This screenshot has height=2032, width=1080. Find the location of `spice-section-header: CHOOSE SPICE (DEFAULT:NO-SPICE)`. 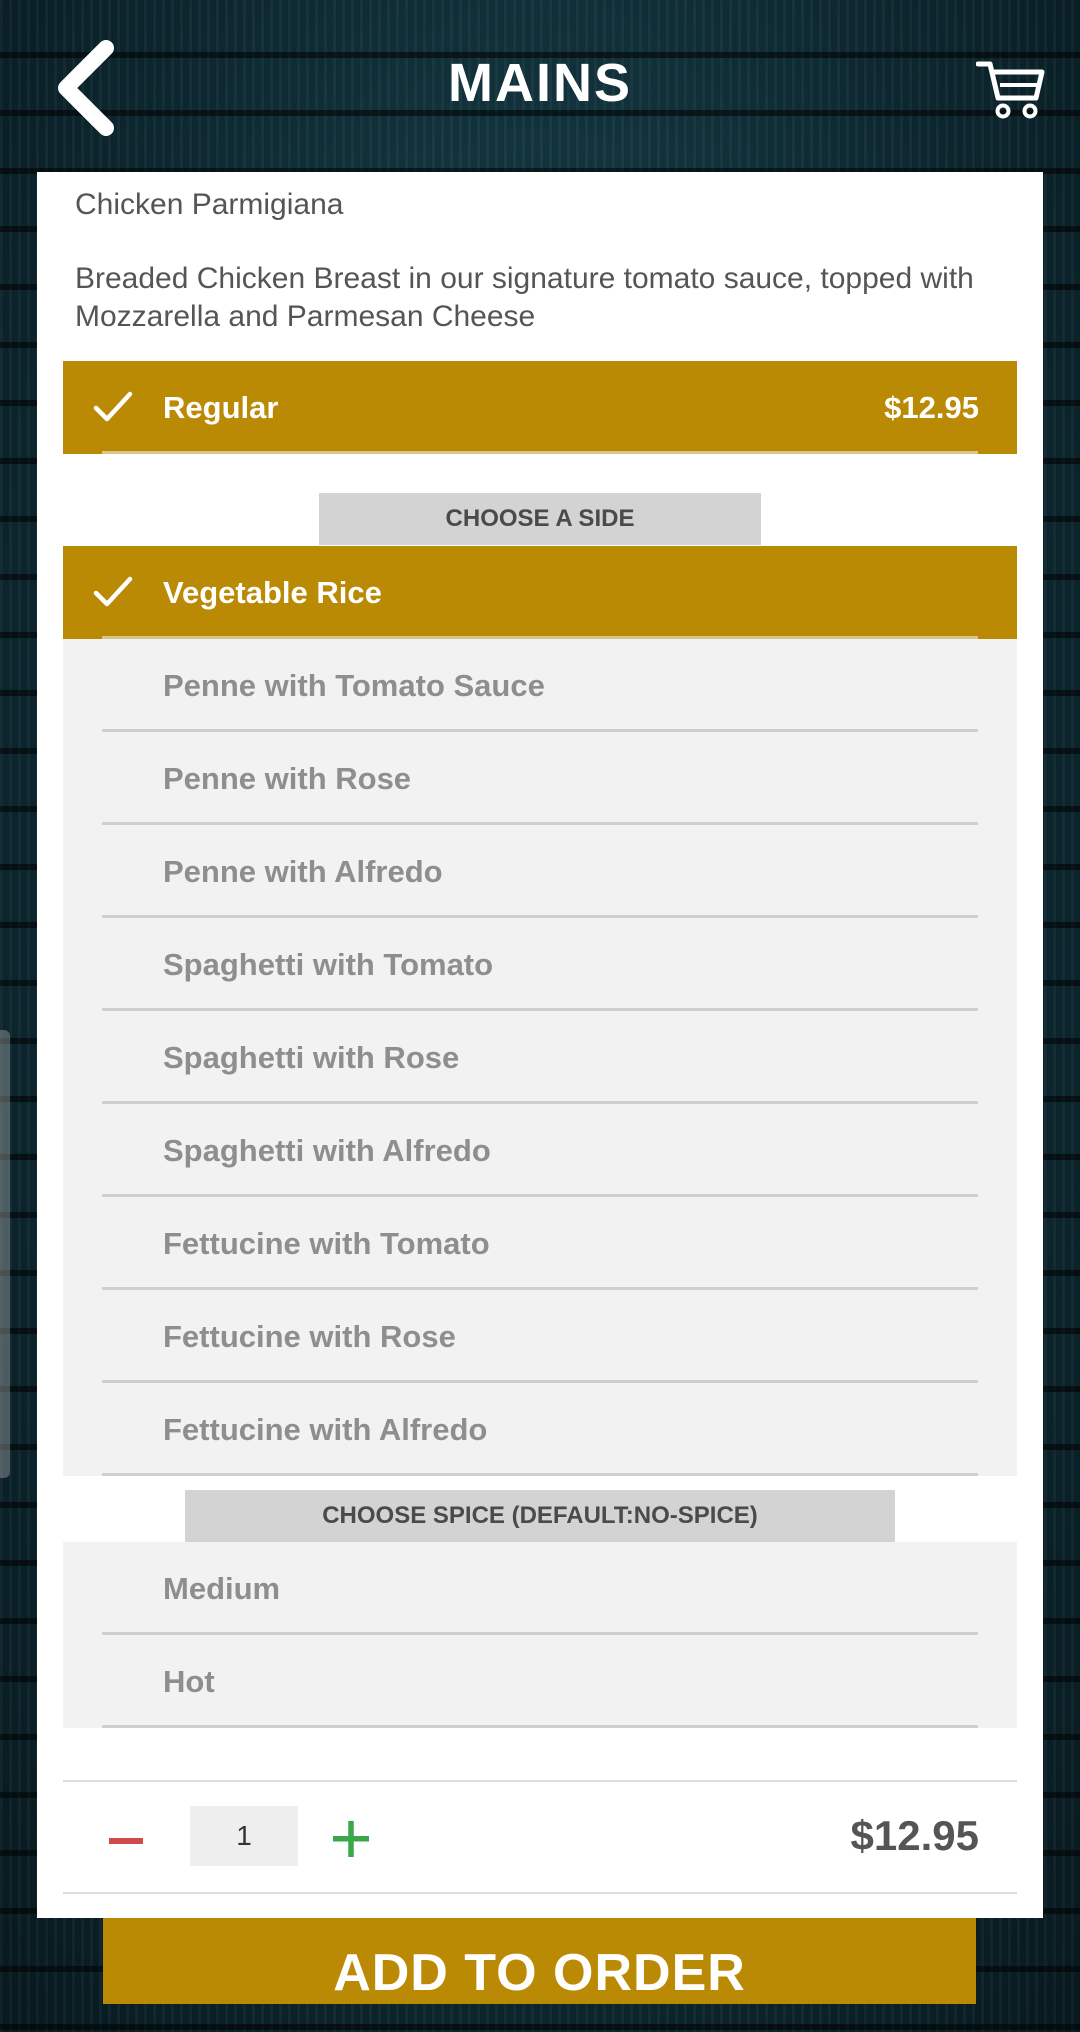

spice-section-header: CHOOSE SPICE (DEFAULT:NO-SPICE) is located at coordinates (540, 1516).